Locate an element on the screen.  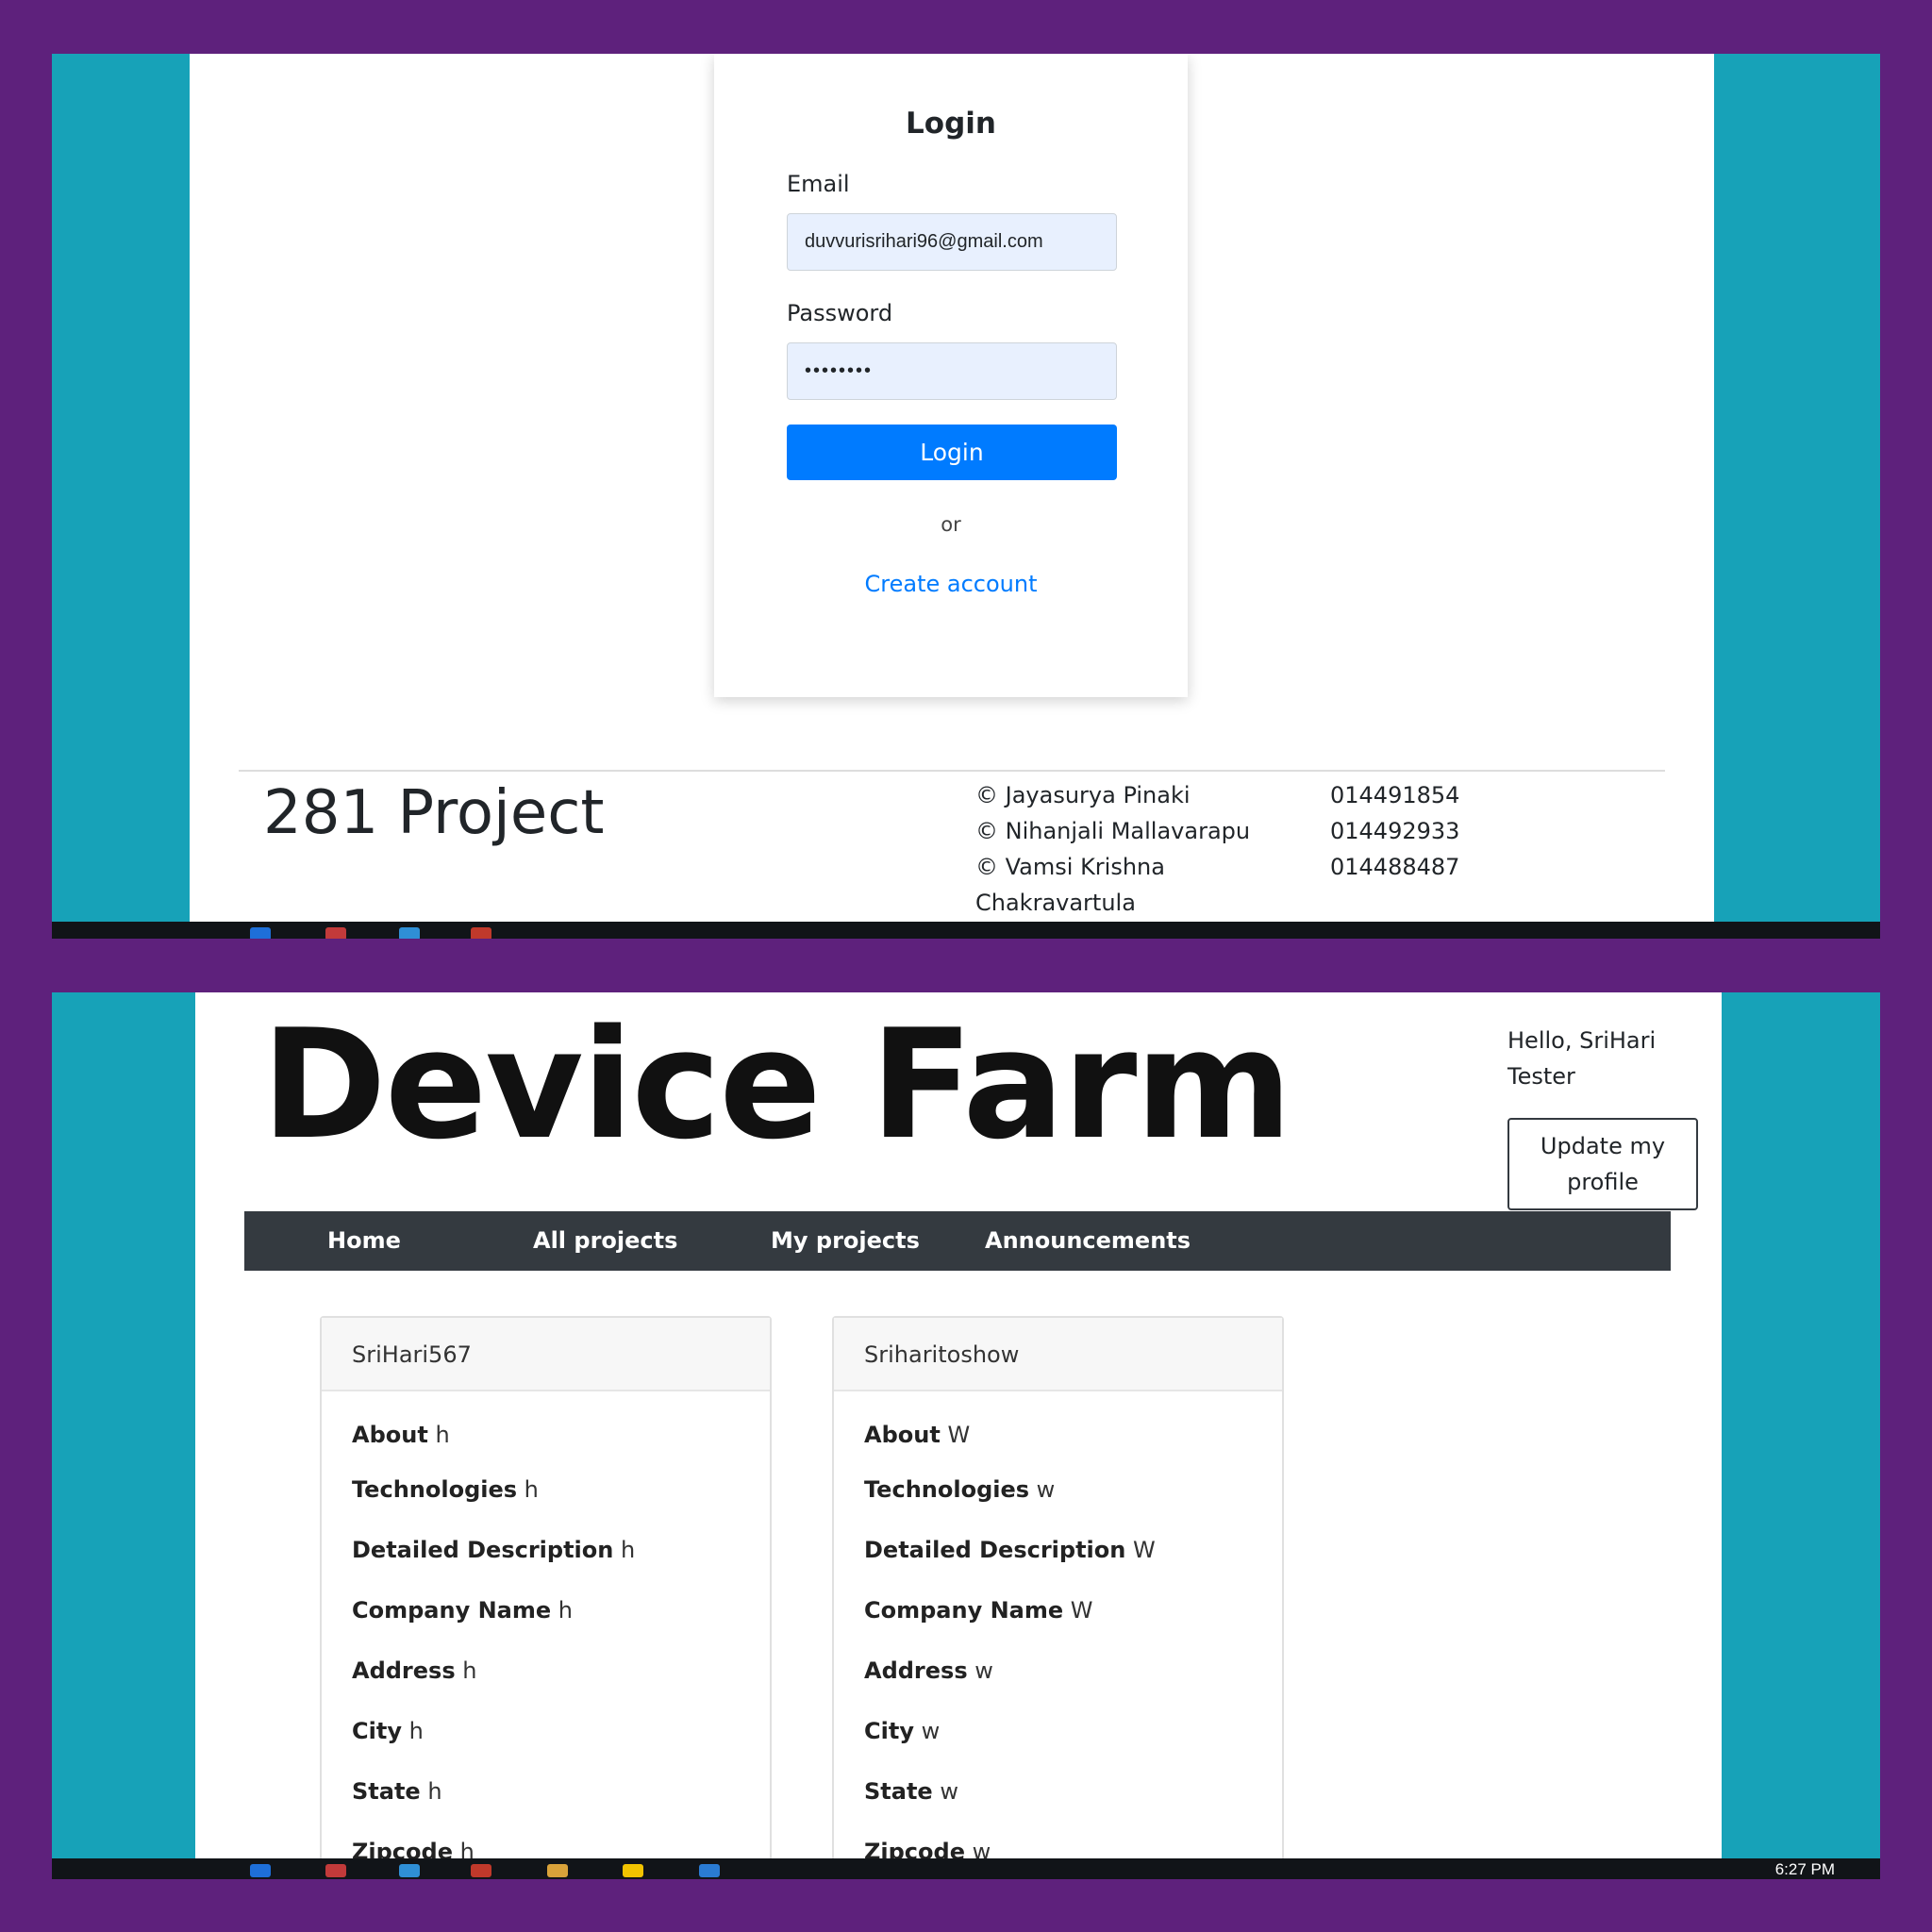
project-field: Technologies w is located at coordinates (960, 1490).